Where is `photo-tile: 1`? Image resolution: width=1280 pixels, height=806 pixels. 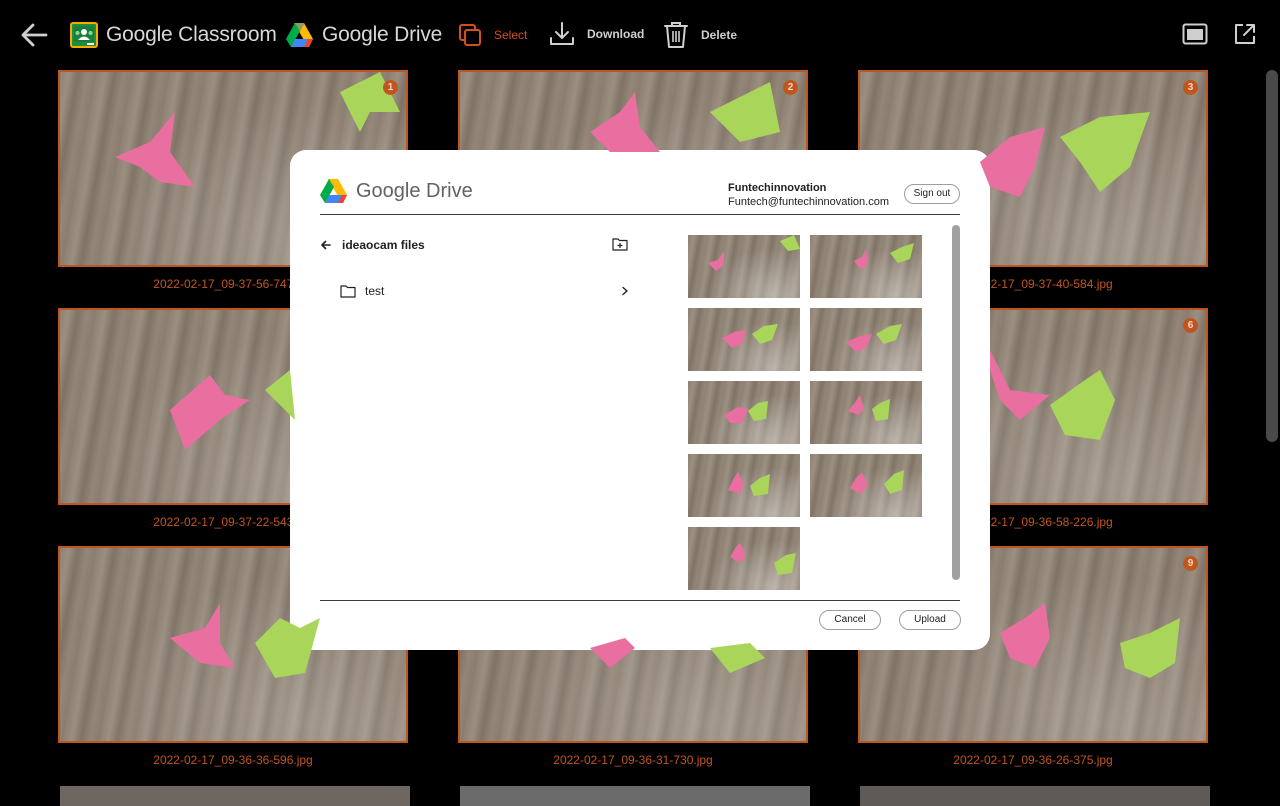 photo-tile: 1 is located at coordinates (233, 168).